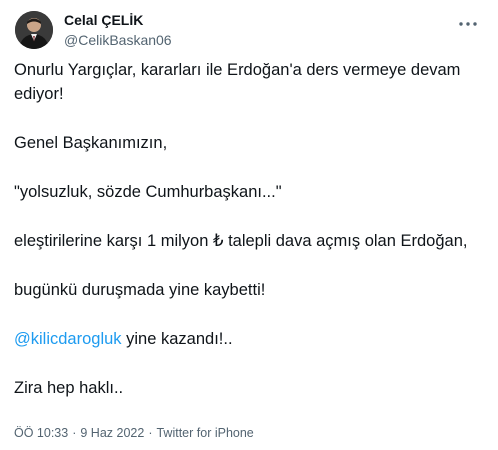 Image resolution: width=498 pixels, height=450 pixels. I want to click on avatar-image, so click(34, 30).